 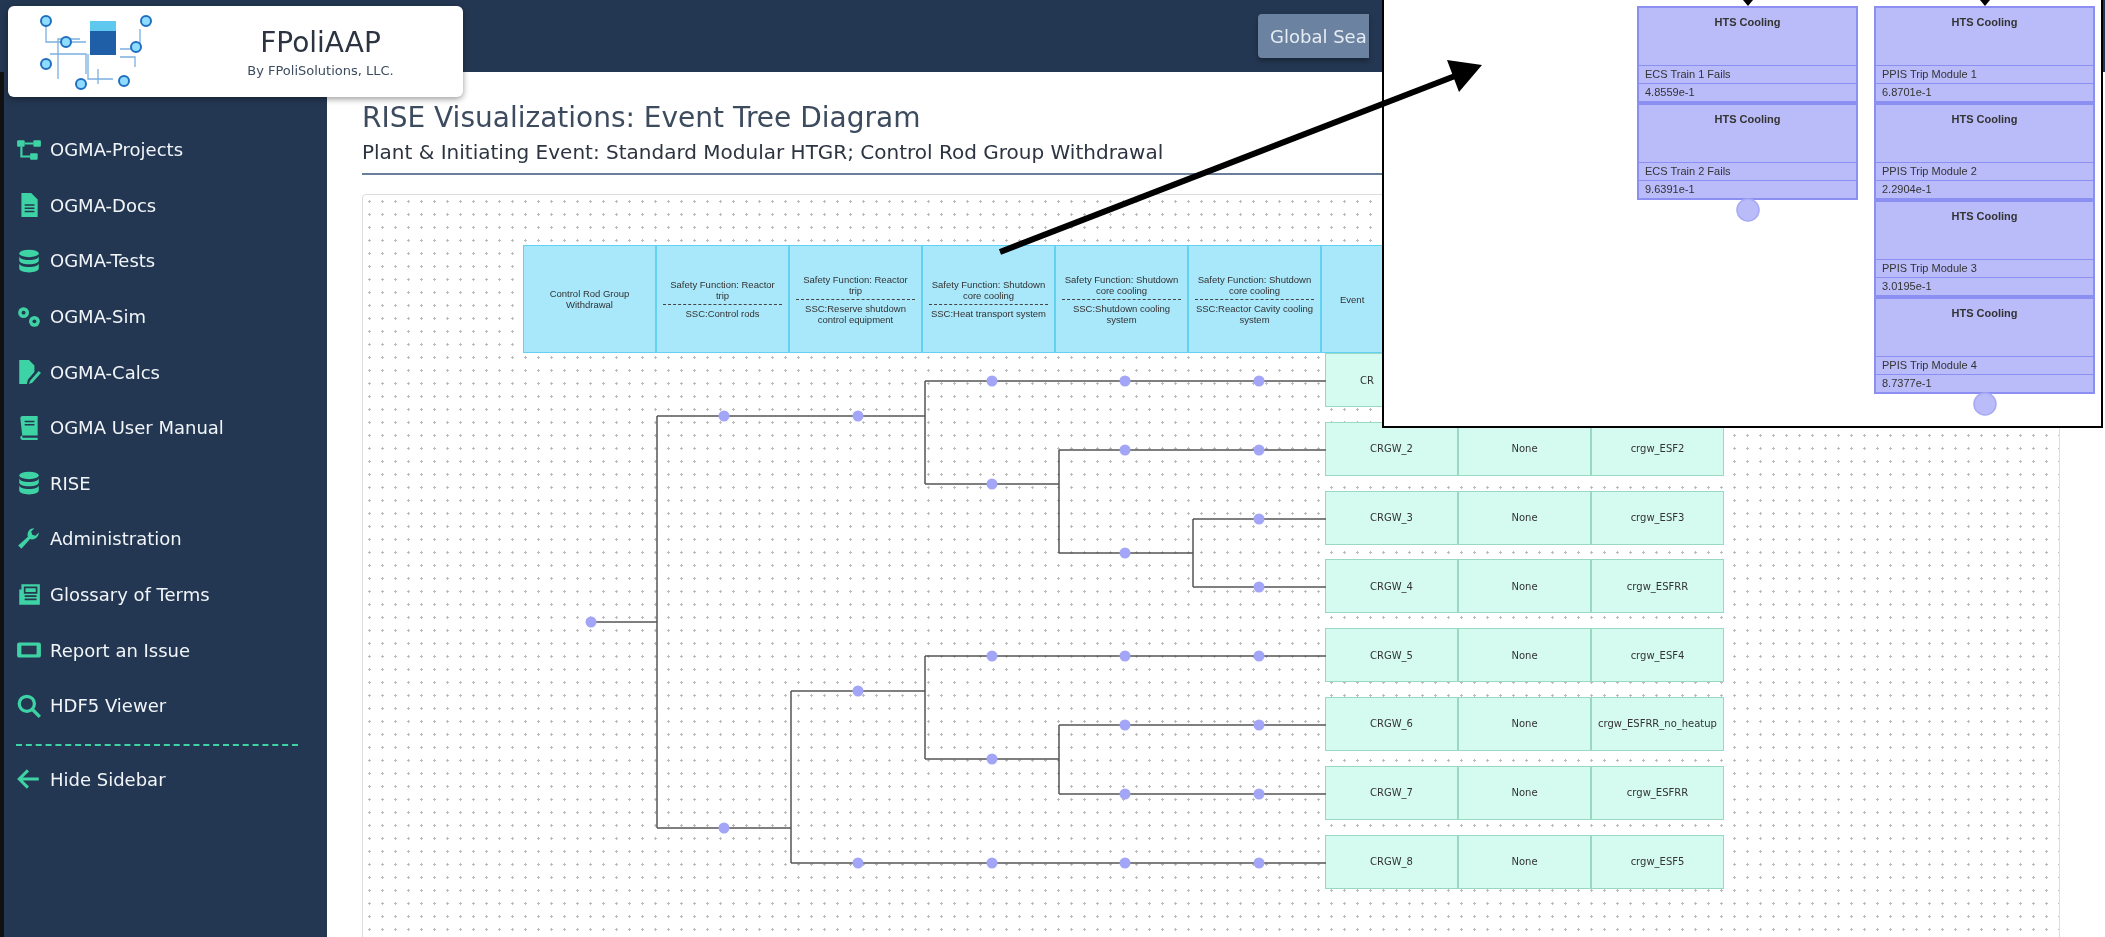 I want to click on column-header: Safety Function: Reactor trip SSC:Control rods, so click(x=722, y=299).